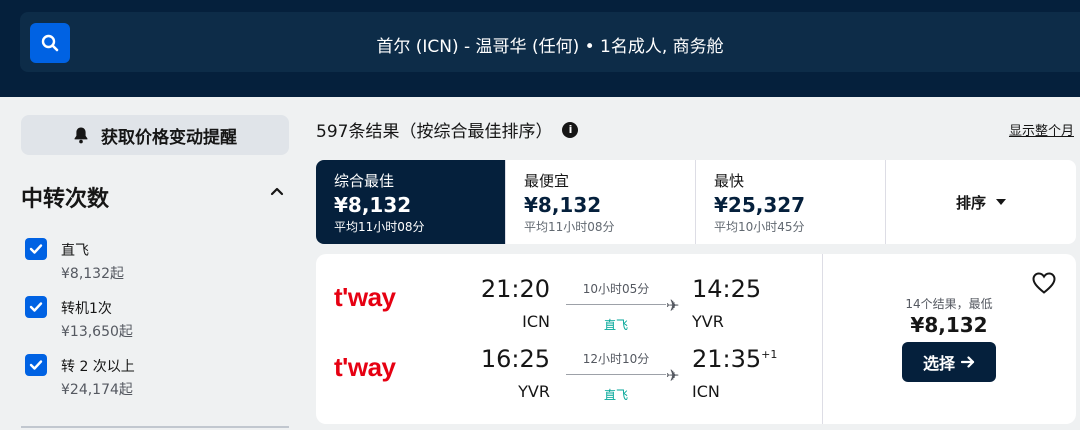  What do you see at coordinates (97, 332) in the screenshot?
I see `filter-price: ¥13,650起` at bounding box center [97, 332].